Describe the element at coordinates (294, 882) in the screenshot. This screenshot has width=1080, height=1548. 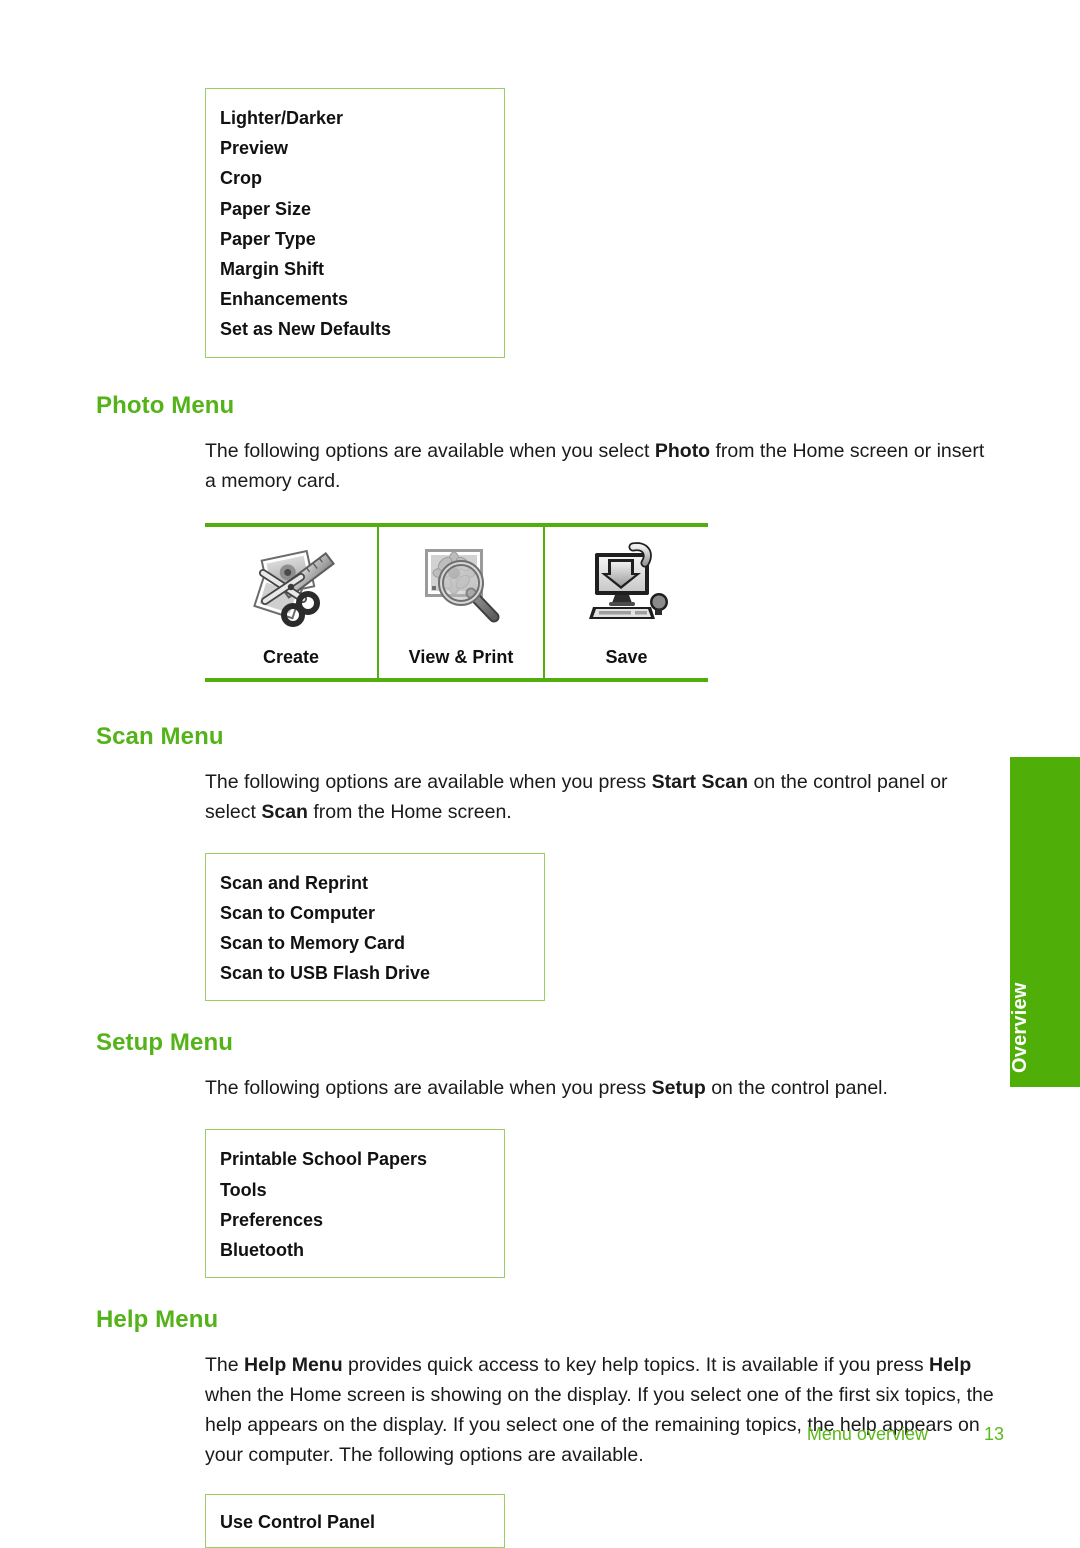
I see `list-item: Scan and Reprint` at that location.